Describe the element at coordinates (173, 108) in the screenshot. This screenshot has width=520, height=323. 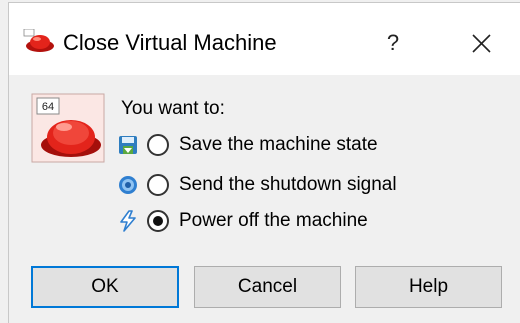
I see `prompt-label: You want to:` at that location.